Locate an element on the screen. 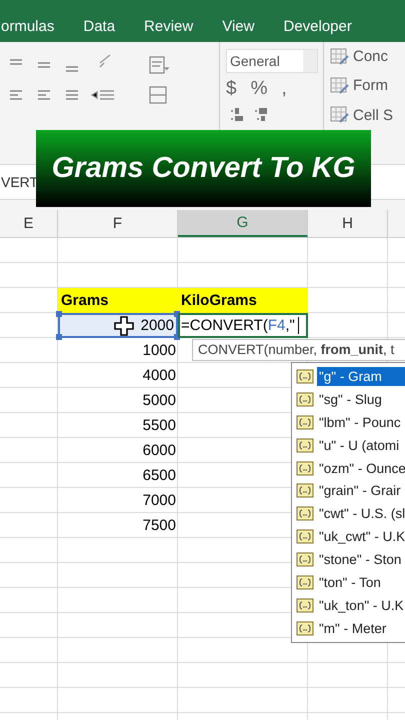  autocomplete-item: "stone" - Ston is located at coordinates (348, 560).